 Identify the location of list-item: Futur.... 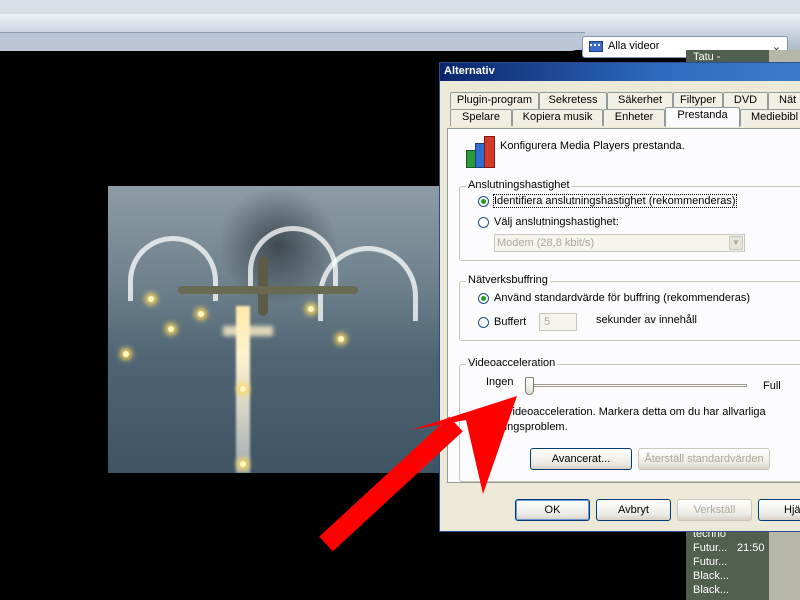
(710, 562).